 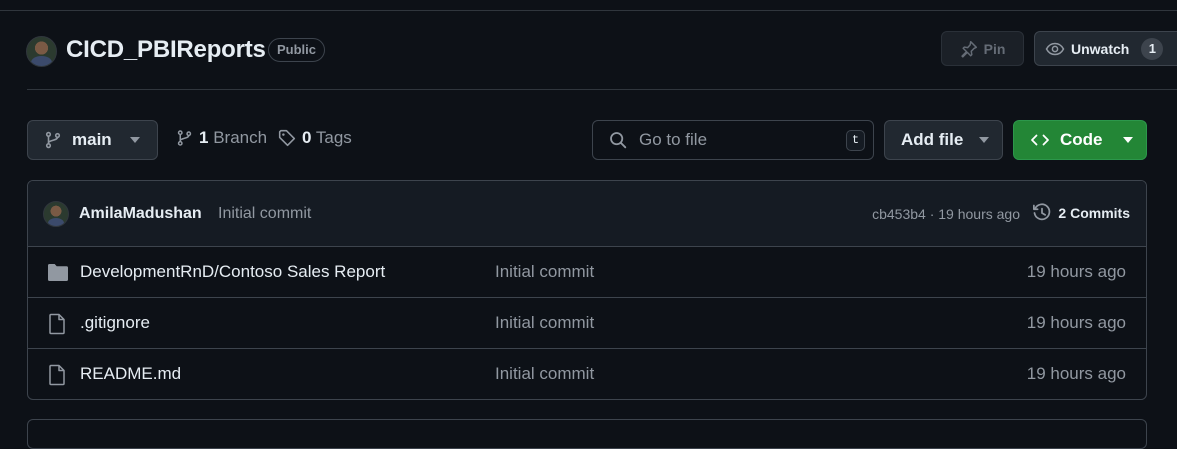 What do you see at coordinates (204, 137) in the screenshot?
I see `branch-count: 1` at bounding box center [204, 137].